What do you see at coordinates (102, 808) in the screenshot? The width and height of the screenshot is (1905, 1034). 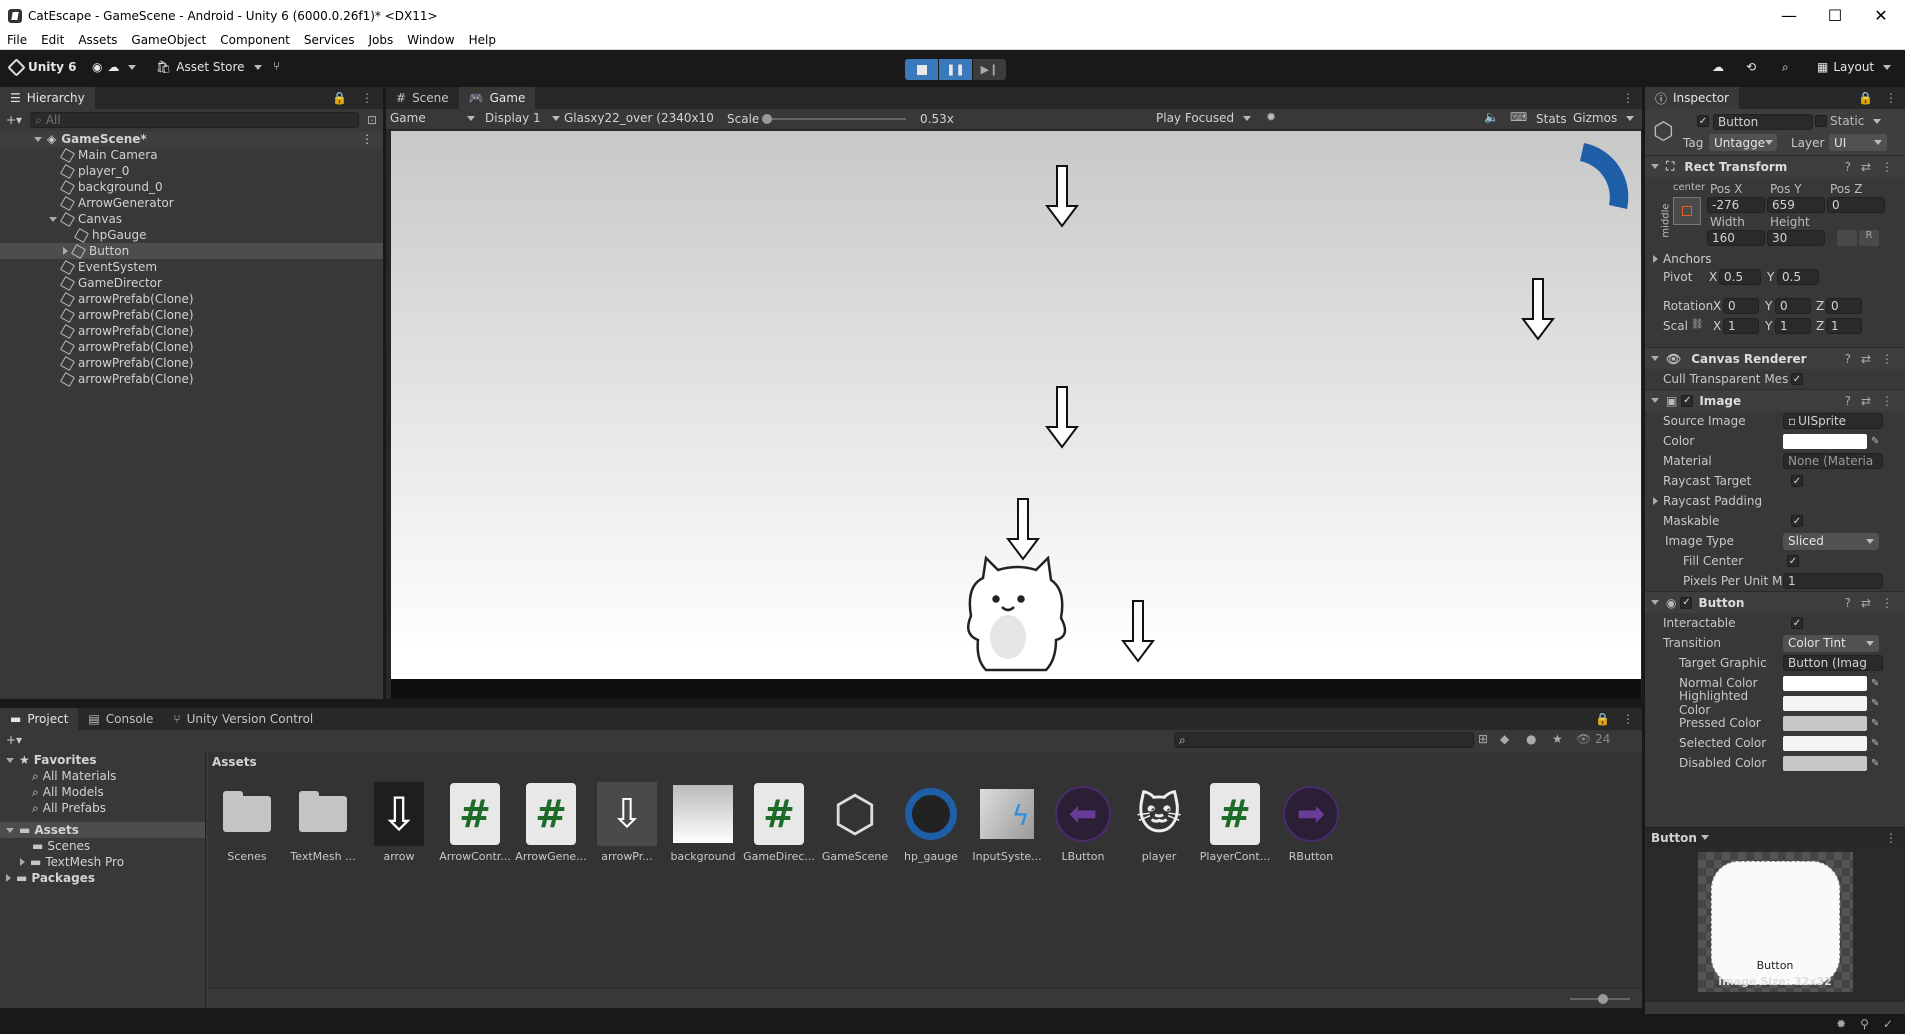 I see `favorite-item: ⌕ All Prefabs` at bounding box center [102, 808].